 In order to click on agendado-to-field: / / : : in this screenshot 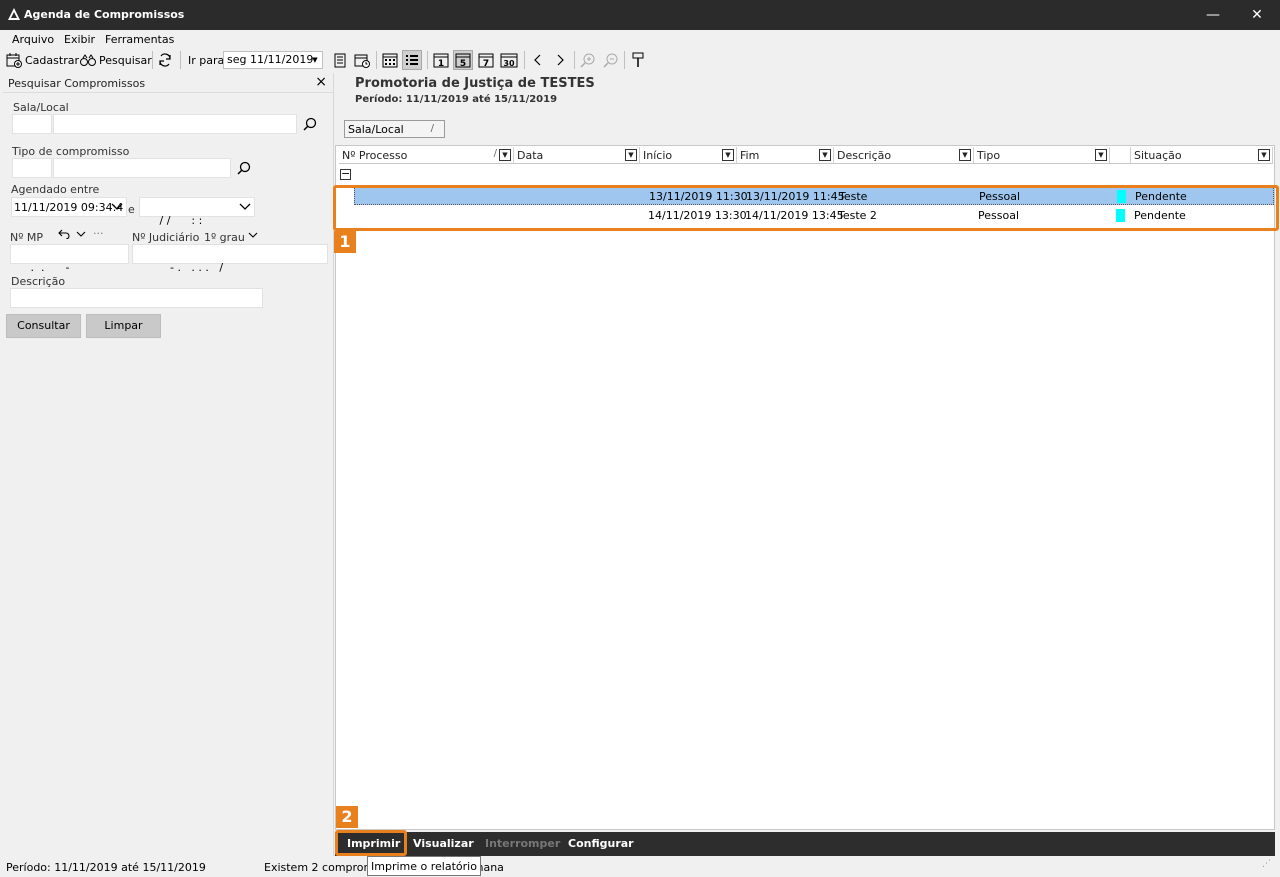, I will do `click(197, 212)`.